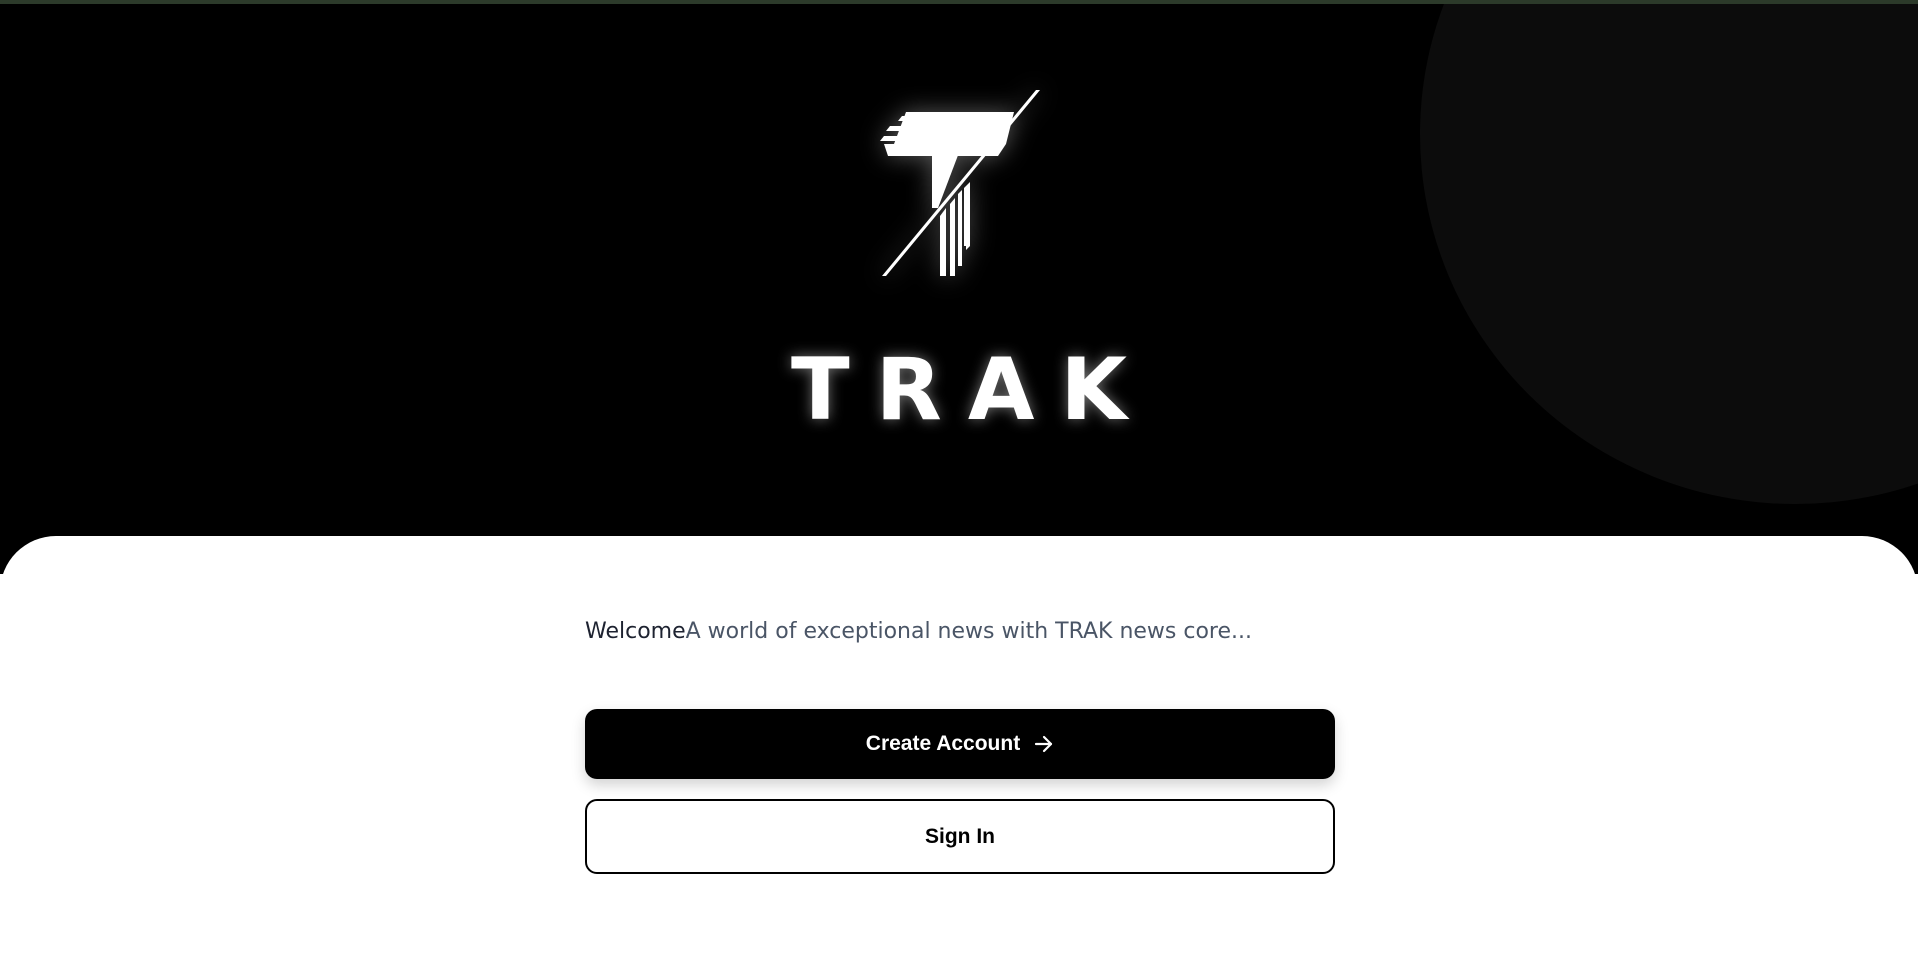  What do you see at coordinates (972, 390) in the screenshot?
I see `brand-wordmark: TRAK` at bounding box center [972, 390].